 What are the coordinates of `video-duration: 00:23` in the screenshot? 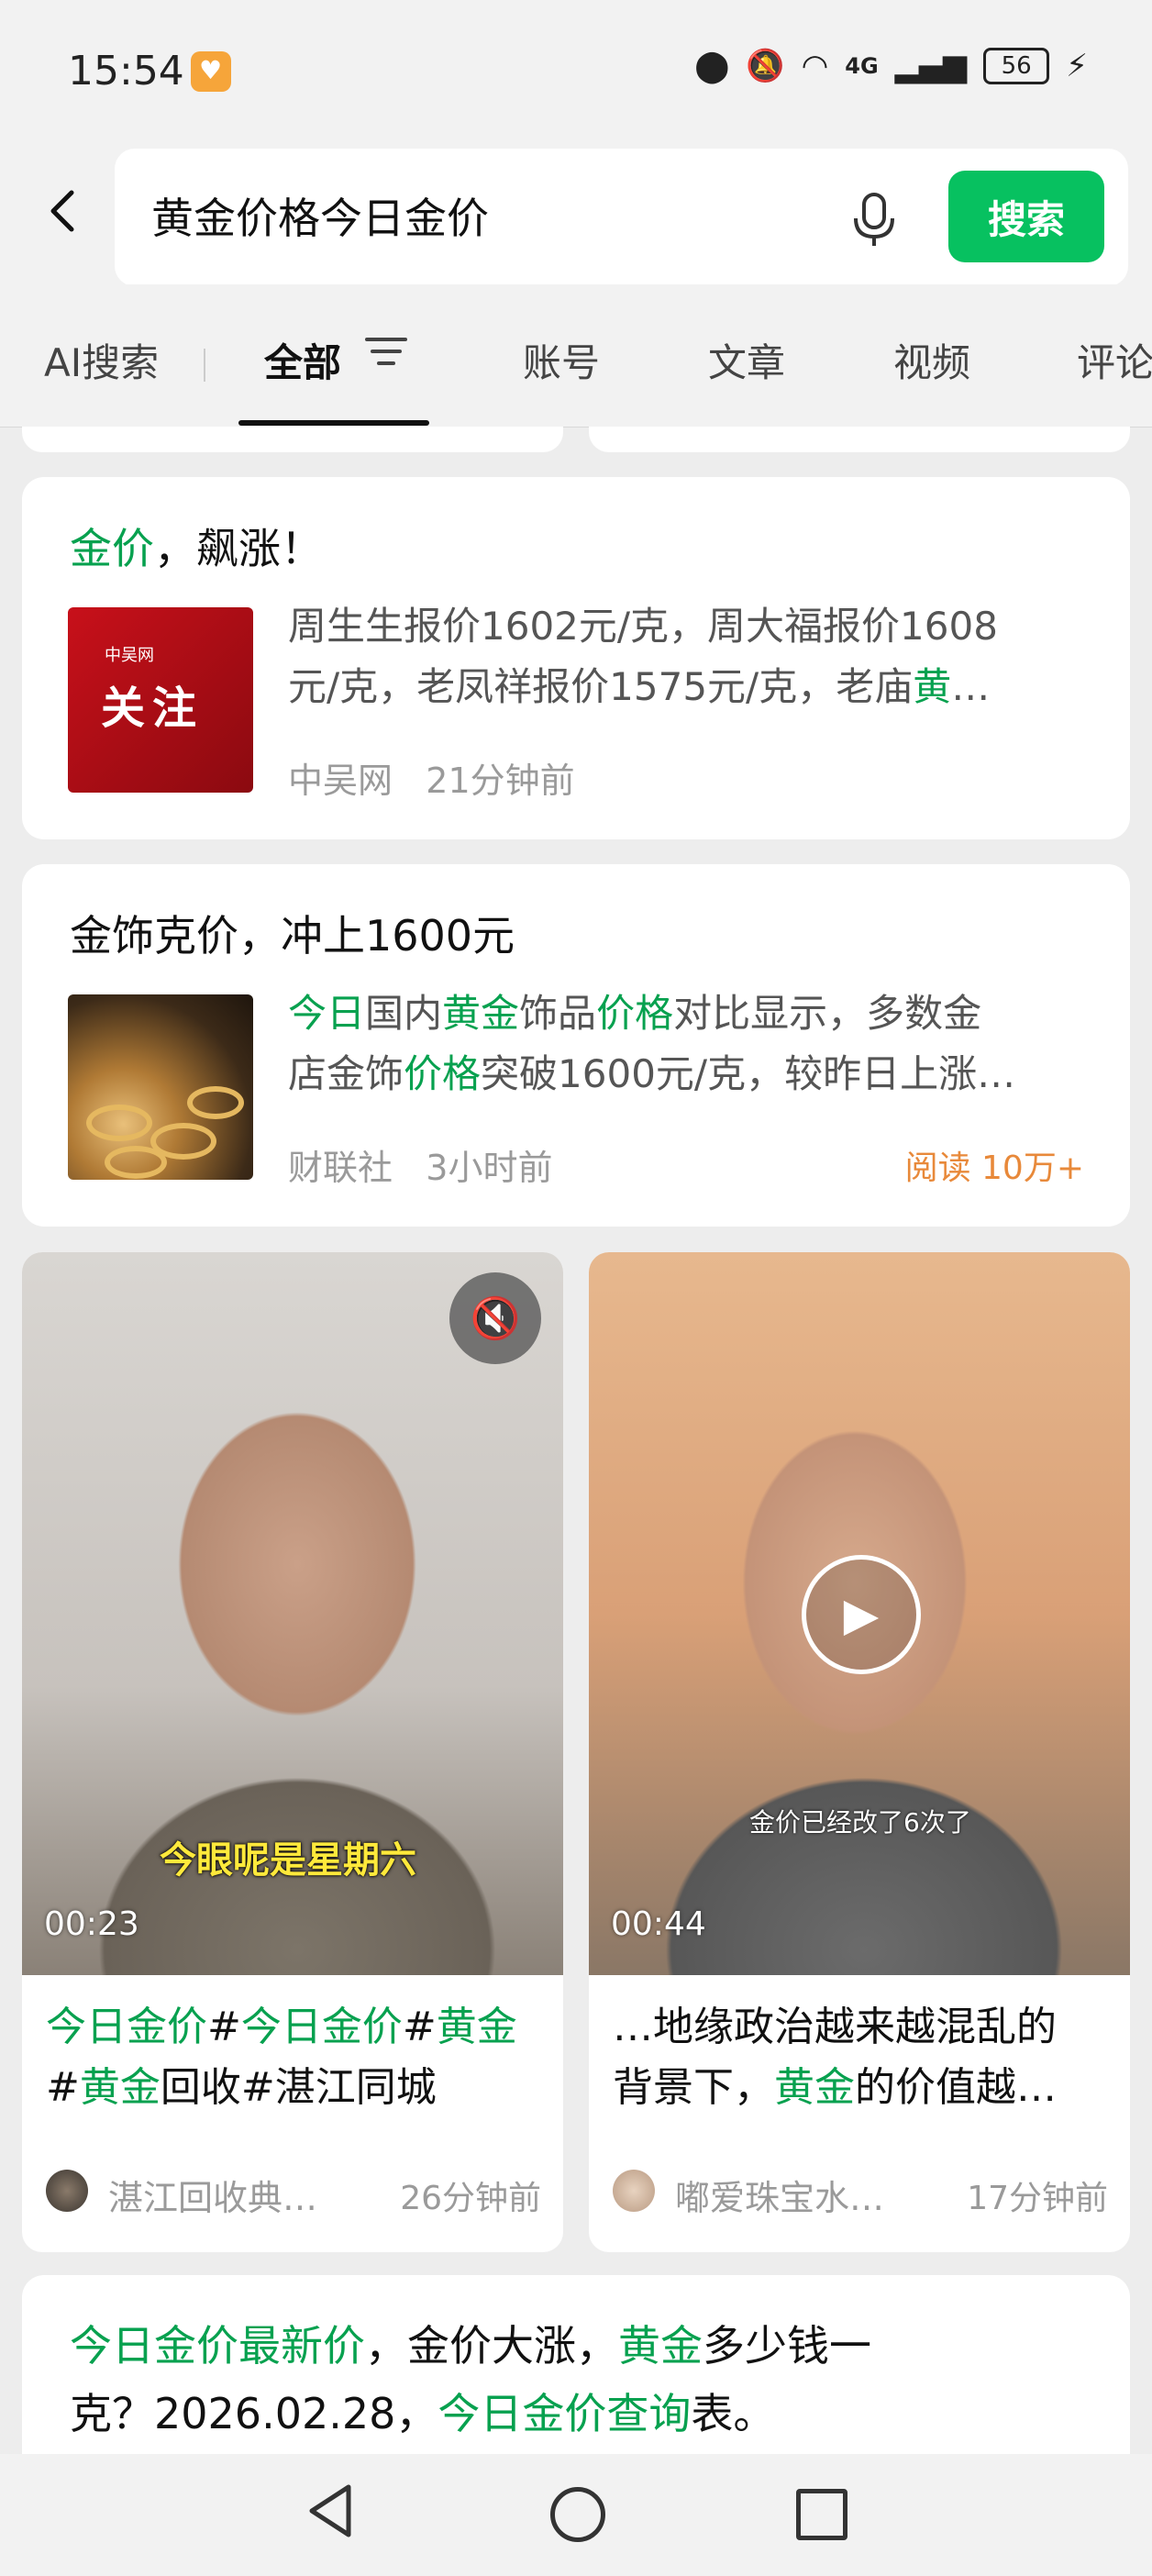 It's located at (91, 1924).